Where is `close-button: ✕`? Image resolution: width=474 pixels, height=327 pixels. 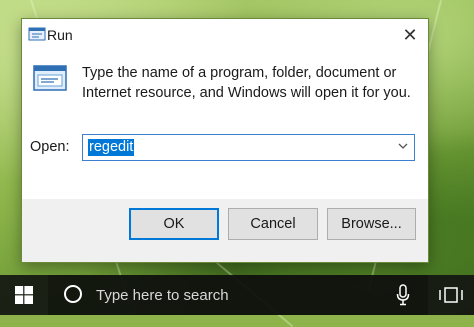
close-button: ✕ is located at coordinates (410, 35).